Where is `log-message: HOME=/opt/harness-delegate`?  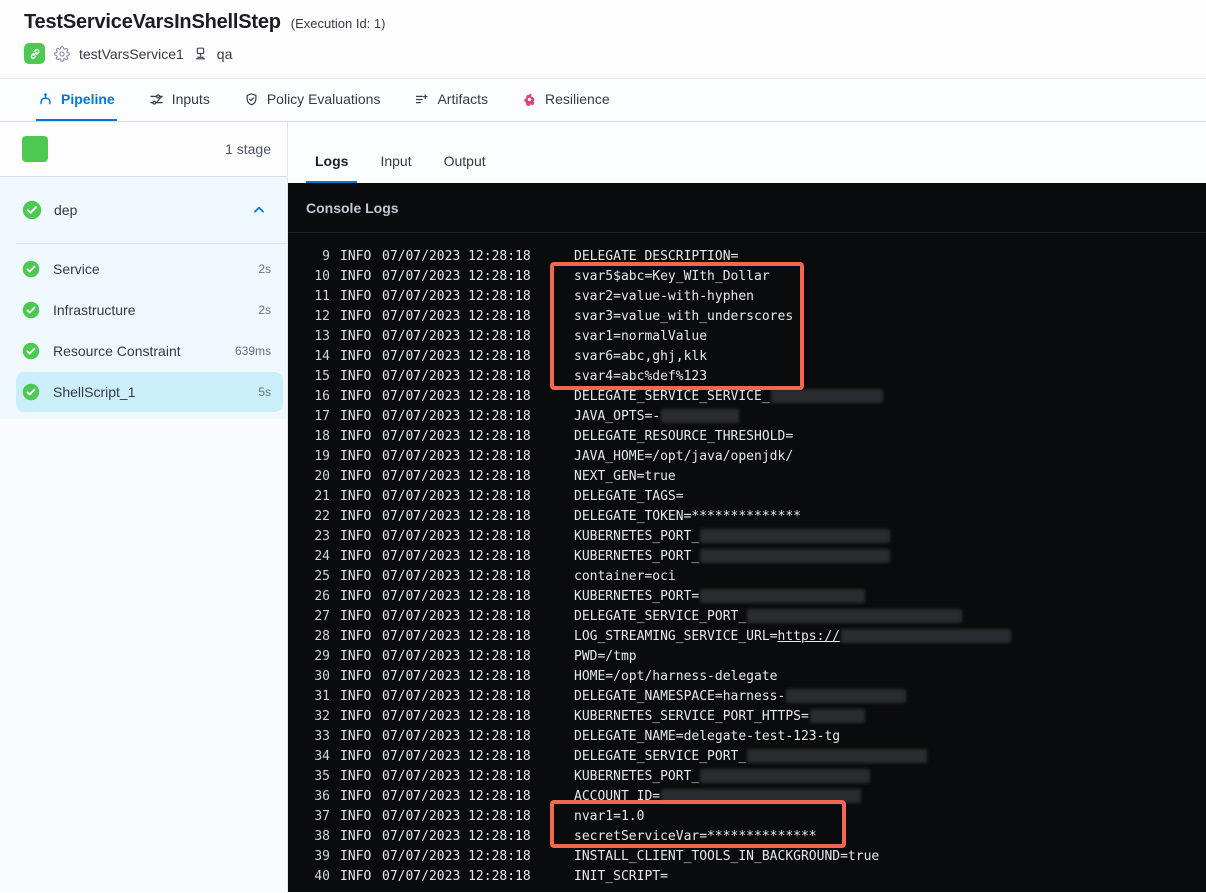
log-message: HOME=/opt/harness-delegate is located at coordinates (676, 676).